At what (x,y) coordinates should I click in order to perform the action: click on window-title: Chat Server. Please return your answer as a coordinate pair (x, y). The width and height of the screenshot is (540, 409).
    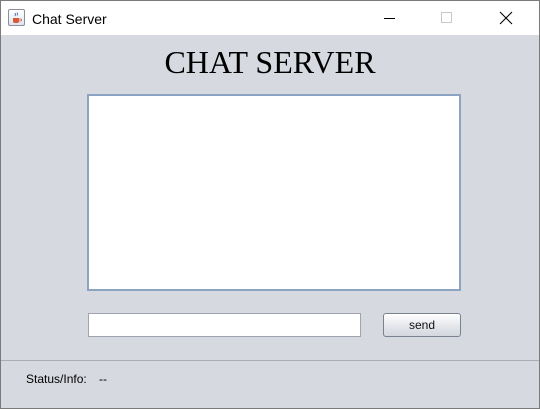
    Looking at the image, I should click on (69, 19).